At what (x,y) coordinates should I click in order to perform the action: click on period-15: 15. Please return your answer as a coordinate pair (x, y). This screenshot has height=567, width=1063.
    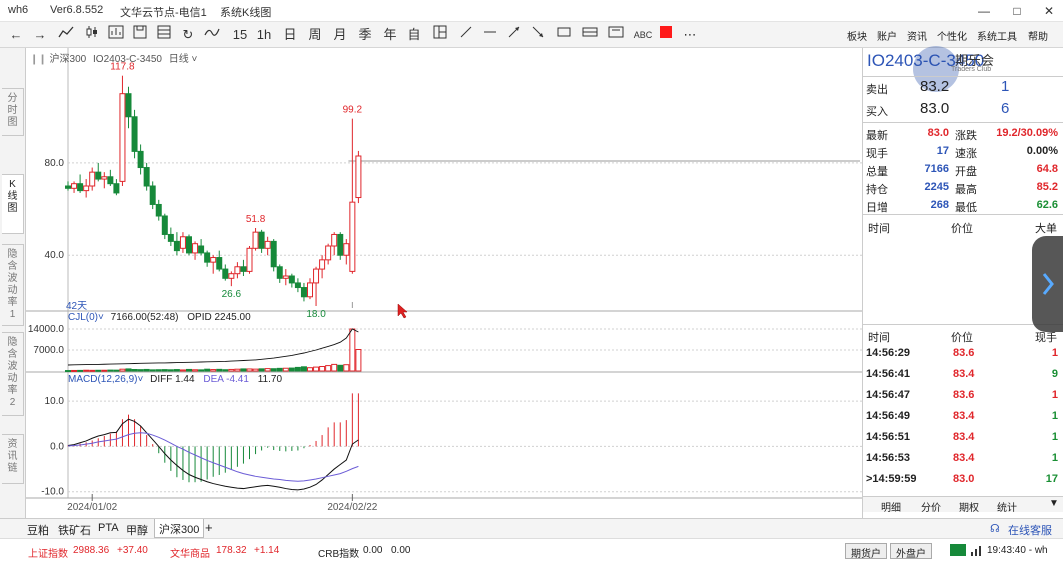
    Looking at the image, I should click on (240, 35).